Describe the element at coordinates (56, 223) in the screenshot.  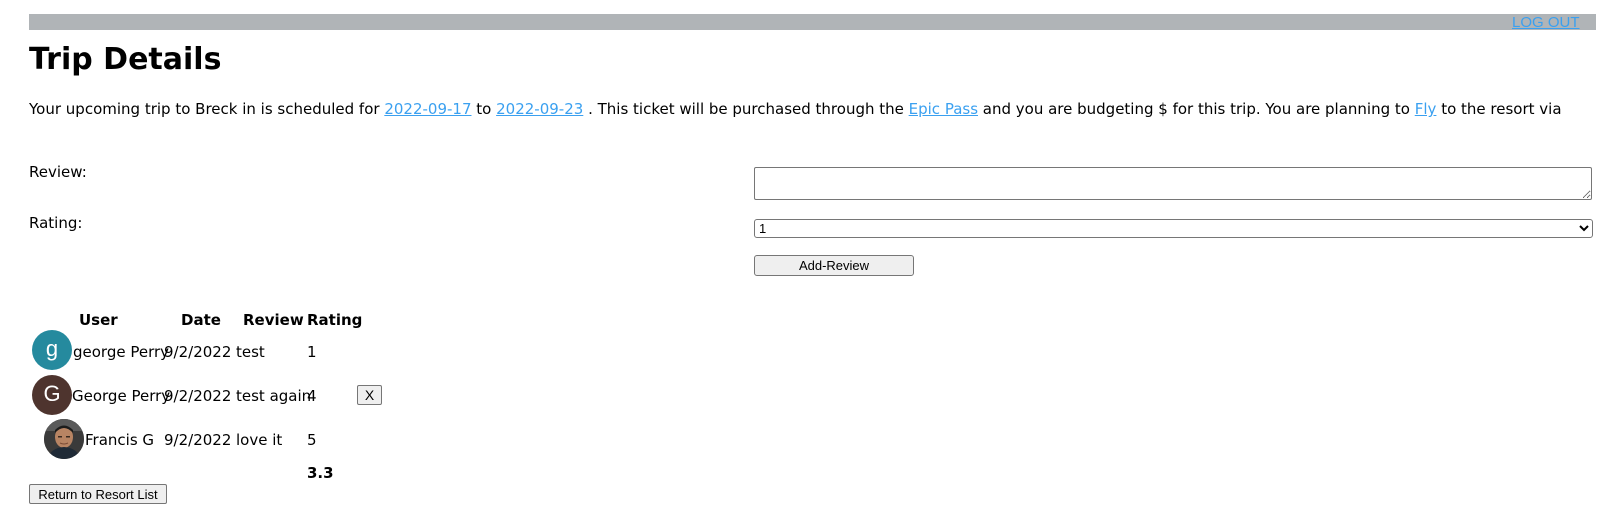
I see `rating-label: Rating:` at that location.